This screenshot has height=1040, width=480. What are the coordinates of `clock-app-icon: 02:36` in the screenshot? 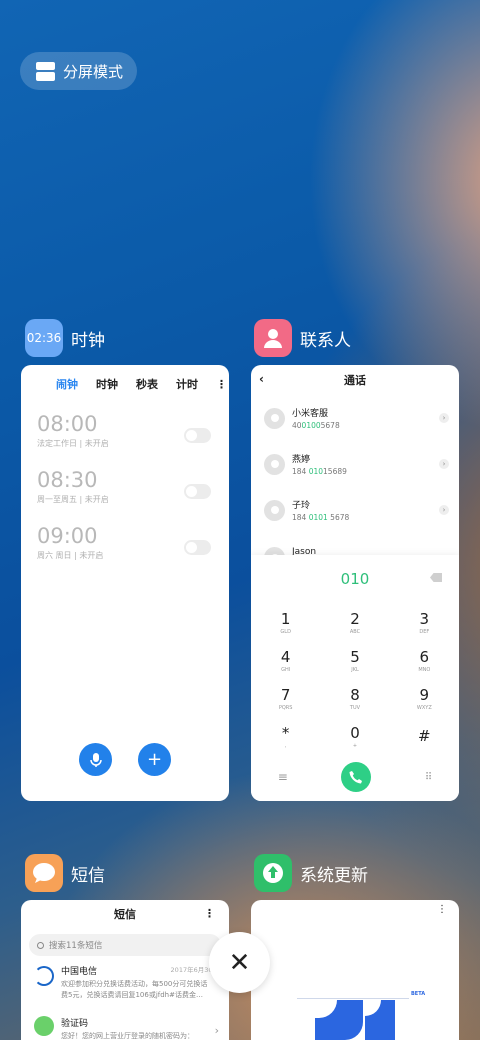 It's located at (44, 338).